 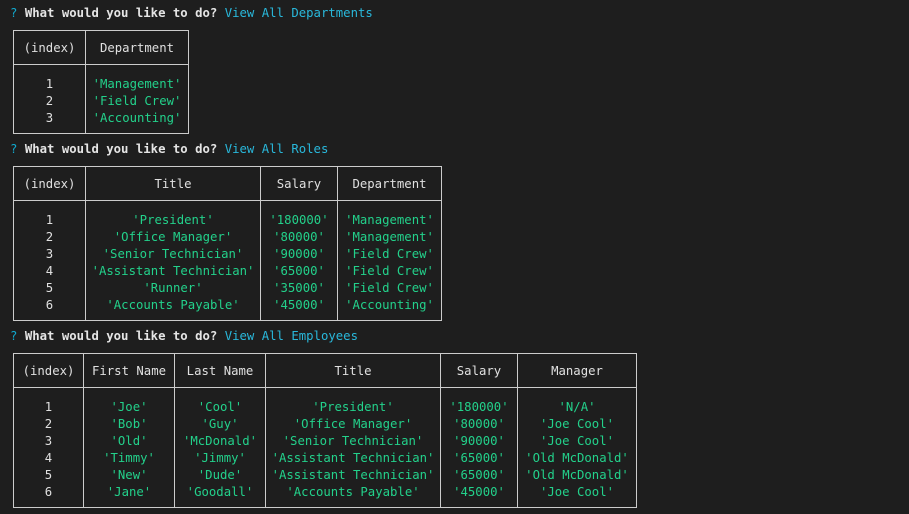 What do you see at coordinates (129, 441) in the screenshot?
I see `first-name-cell: 'Old'` at bounding box center [129, 441].